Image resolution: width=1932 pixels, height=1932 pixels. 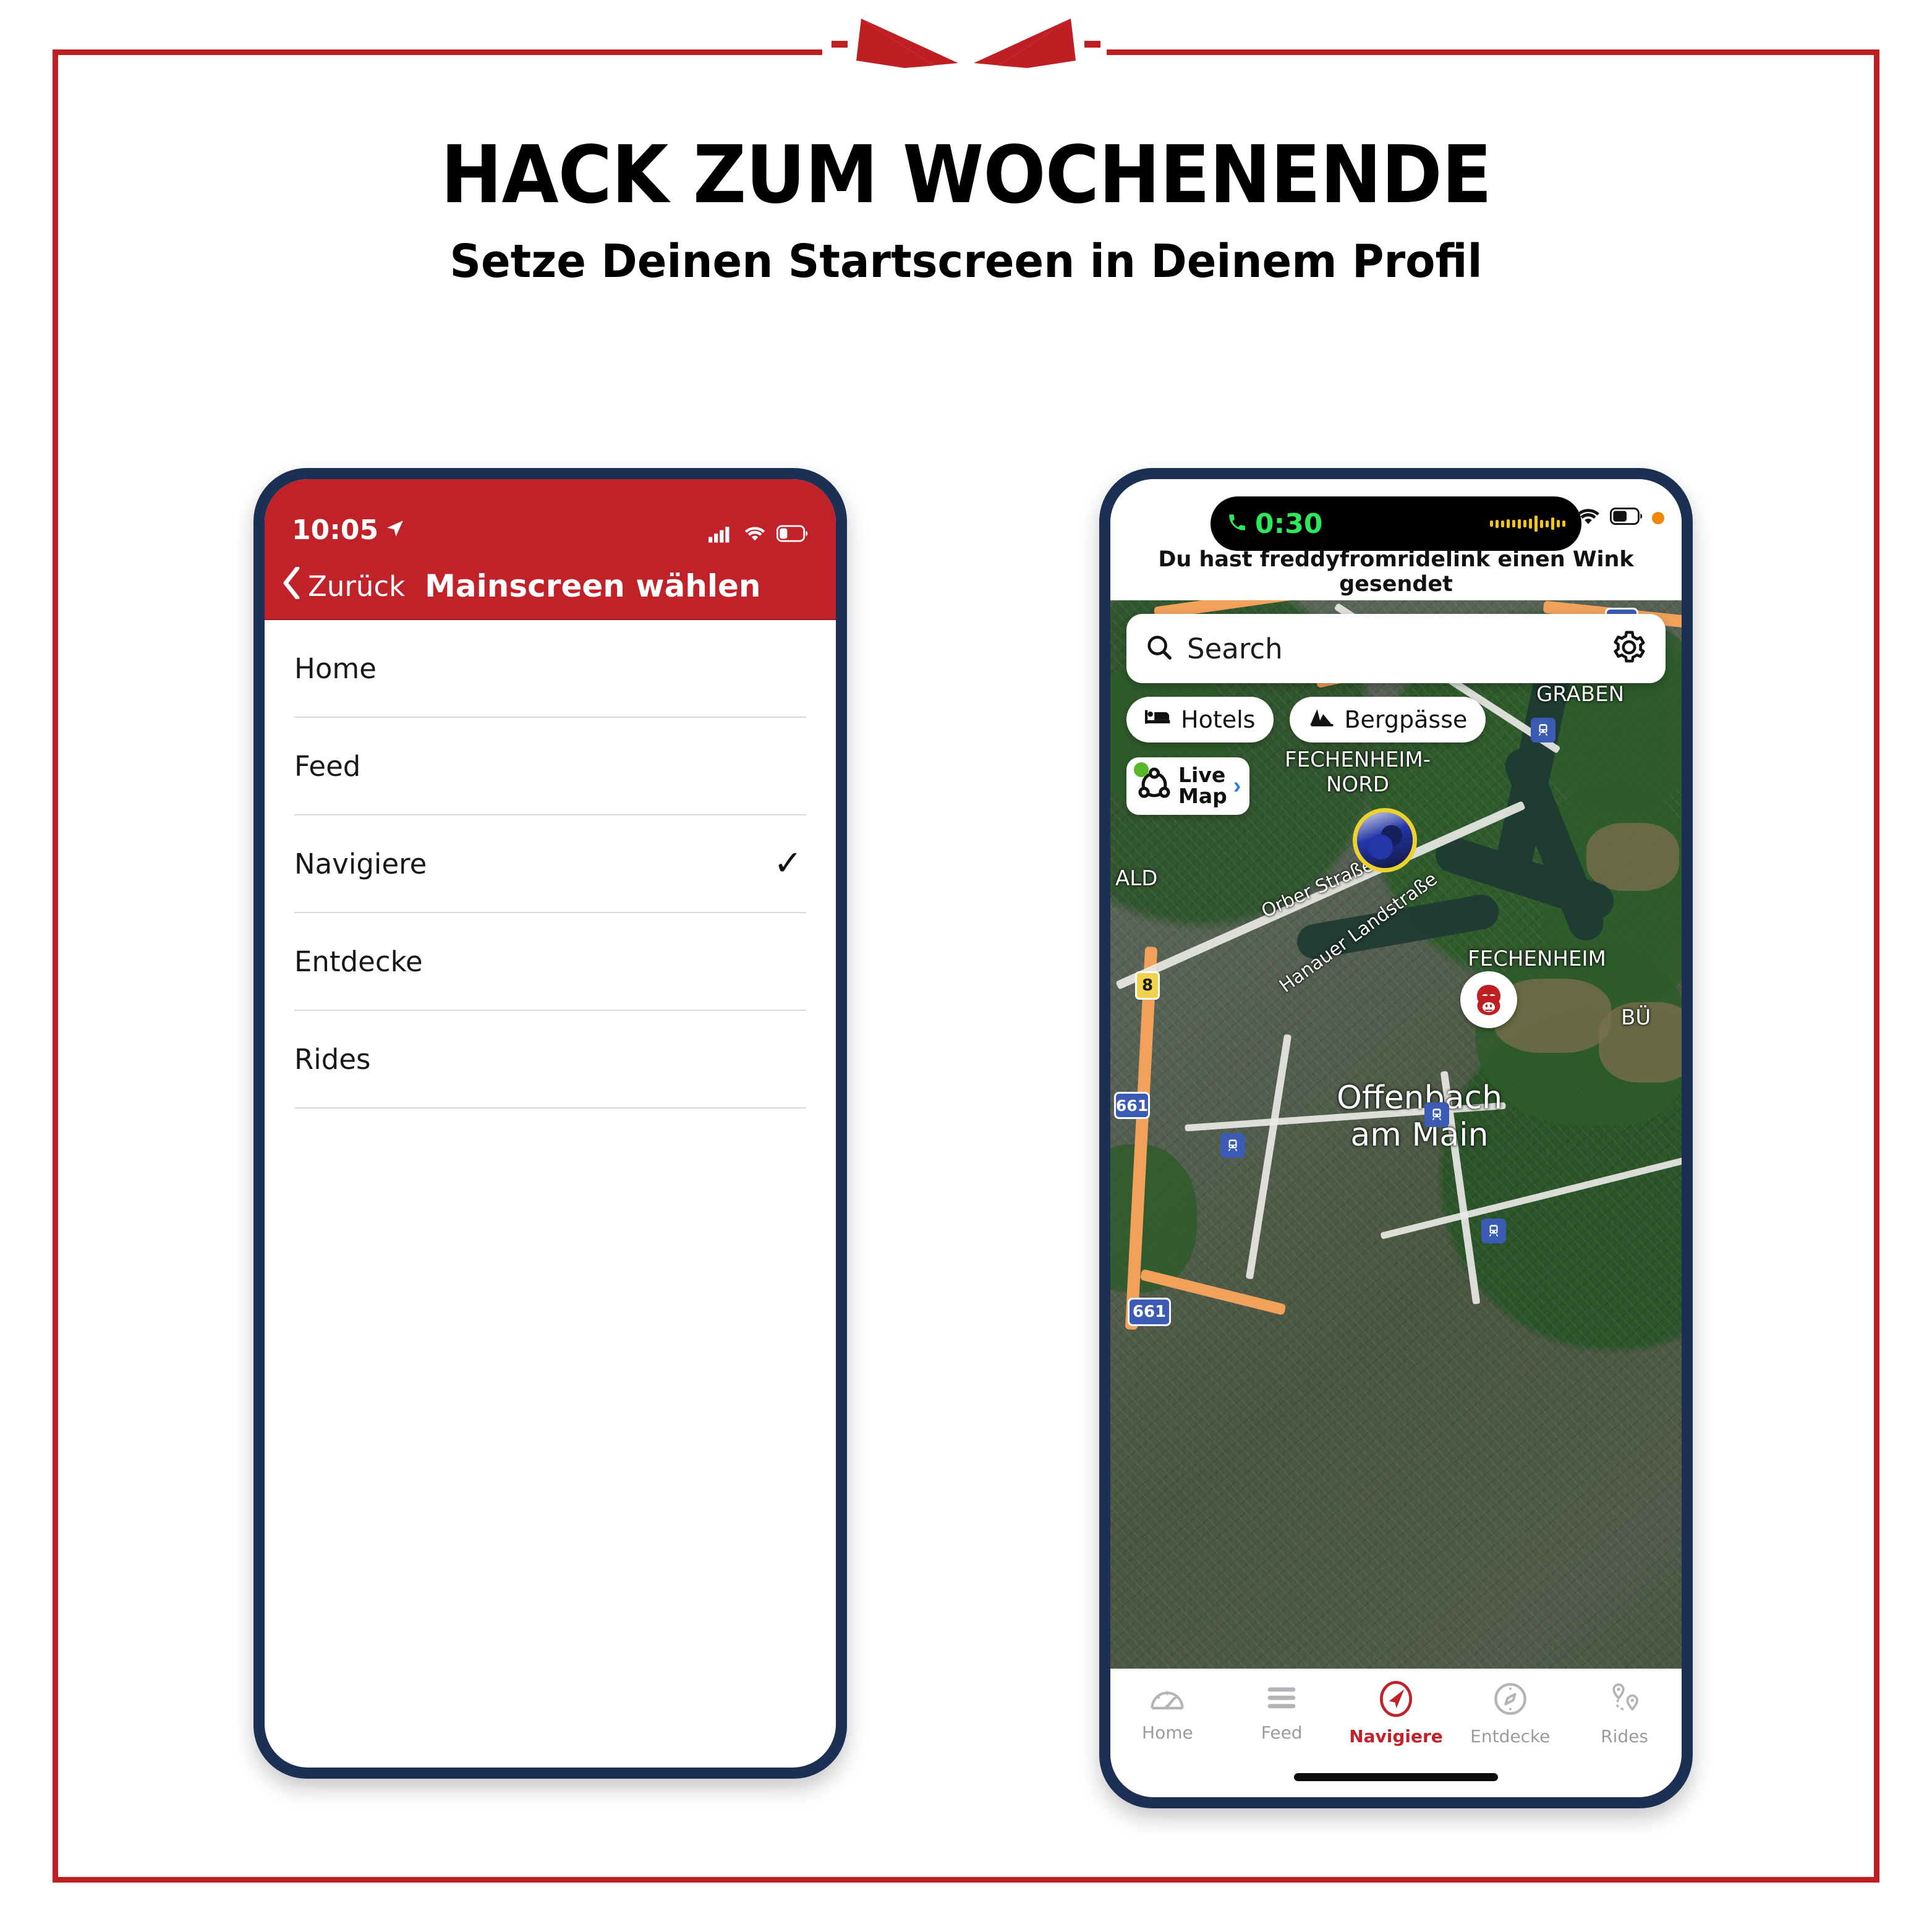 What do you see at coordinates (787, 863) in the screenshot?
I see `checkmark-icon: ✓` at bounding box center [787, 863].